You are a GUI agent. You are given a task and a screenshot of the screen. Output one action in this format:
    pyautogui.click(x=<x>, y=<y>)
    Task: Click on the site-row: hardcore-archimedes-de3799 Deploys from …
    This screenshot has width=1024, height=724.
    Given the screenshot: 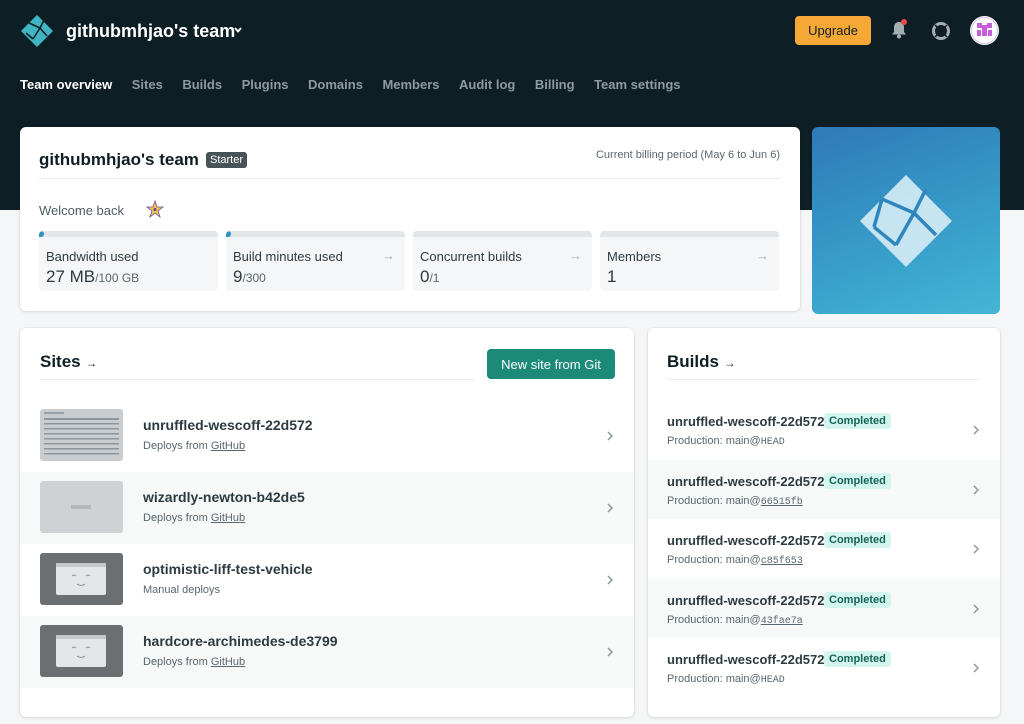 What is the action you would take?
    pyautogui.click(x=327, y=652)
    